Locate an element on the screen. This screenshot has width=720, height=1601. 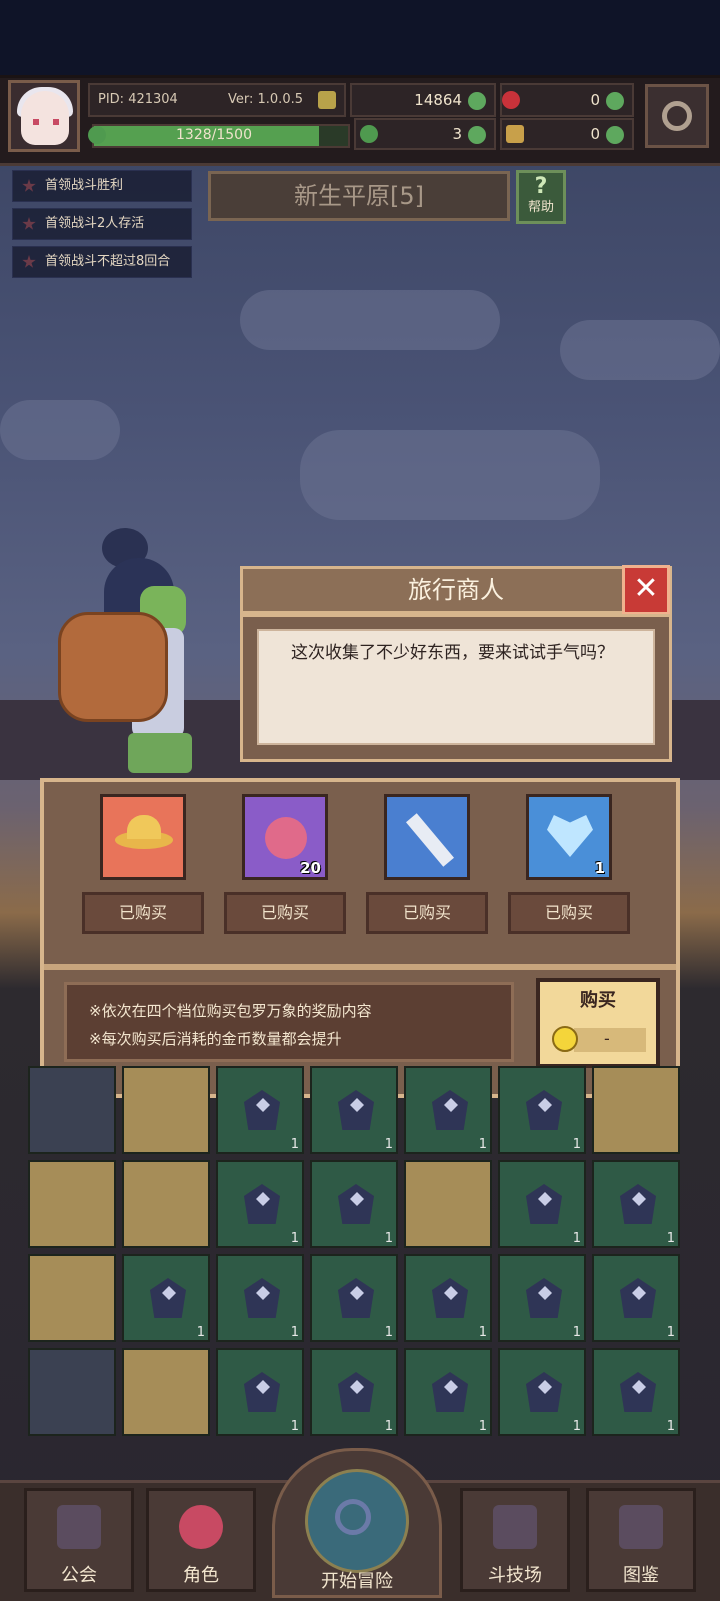
divider is located at coordinates (360, 967).